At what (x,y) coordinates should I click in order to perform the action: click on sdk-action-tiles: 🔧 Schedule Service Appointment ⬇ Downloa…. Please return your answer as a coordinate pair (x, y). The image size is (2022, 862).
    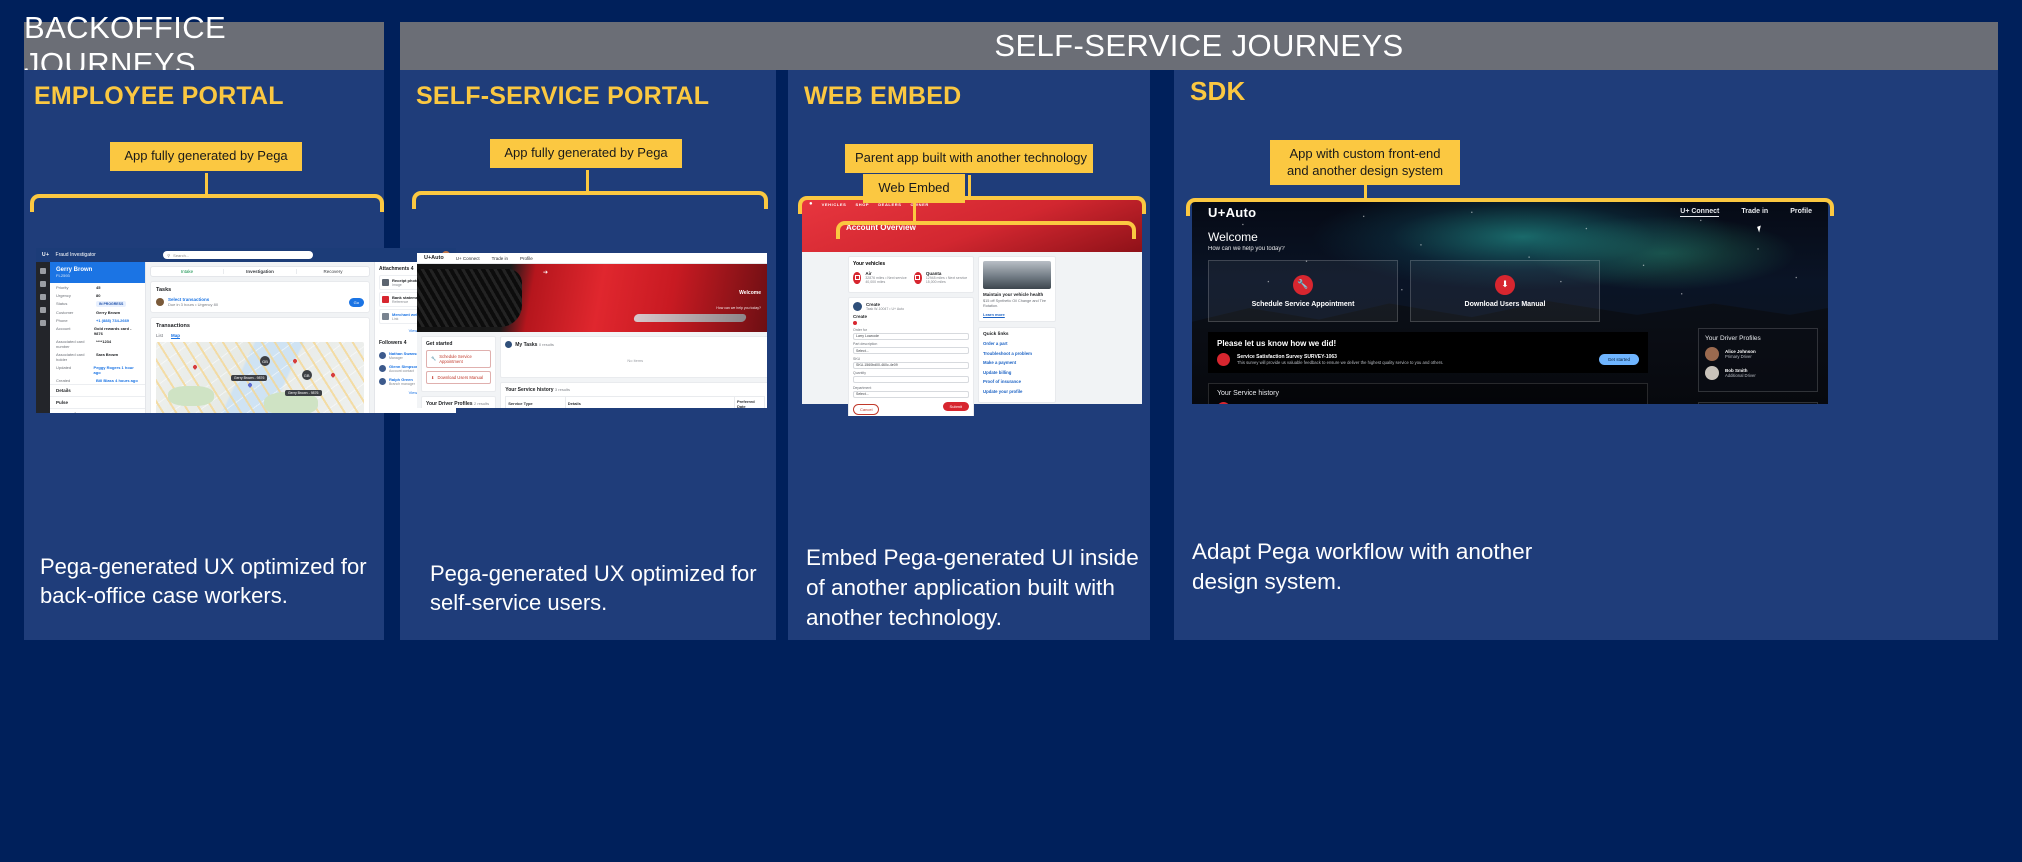
    Looking at the image, I should click on (1404, 291).